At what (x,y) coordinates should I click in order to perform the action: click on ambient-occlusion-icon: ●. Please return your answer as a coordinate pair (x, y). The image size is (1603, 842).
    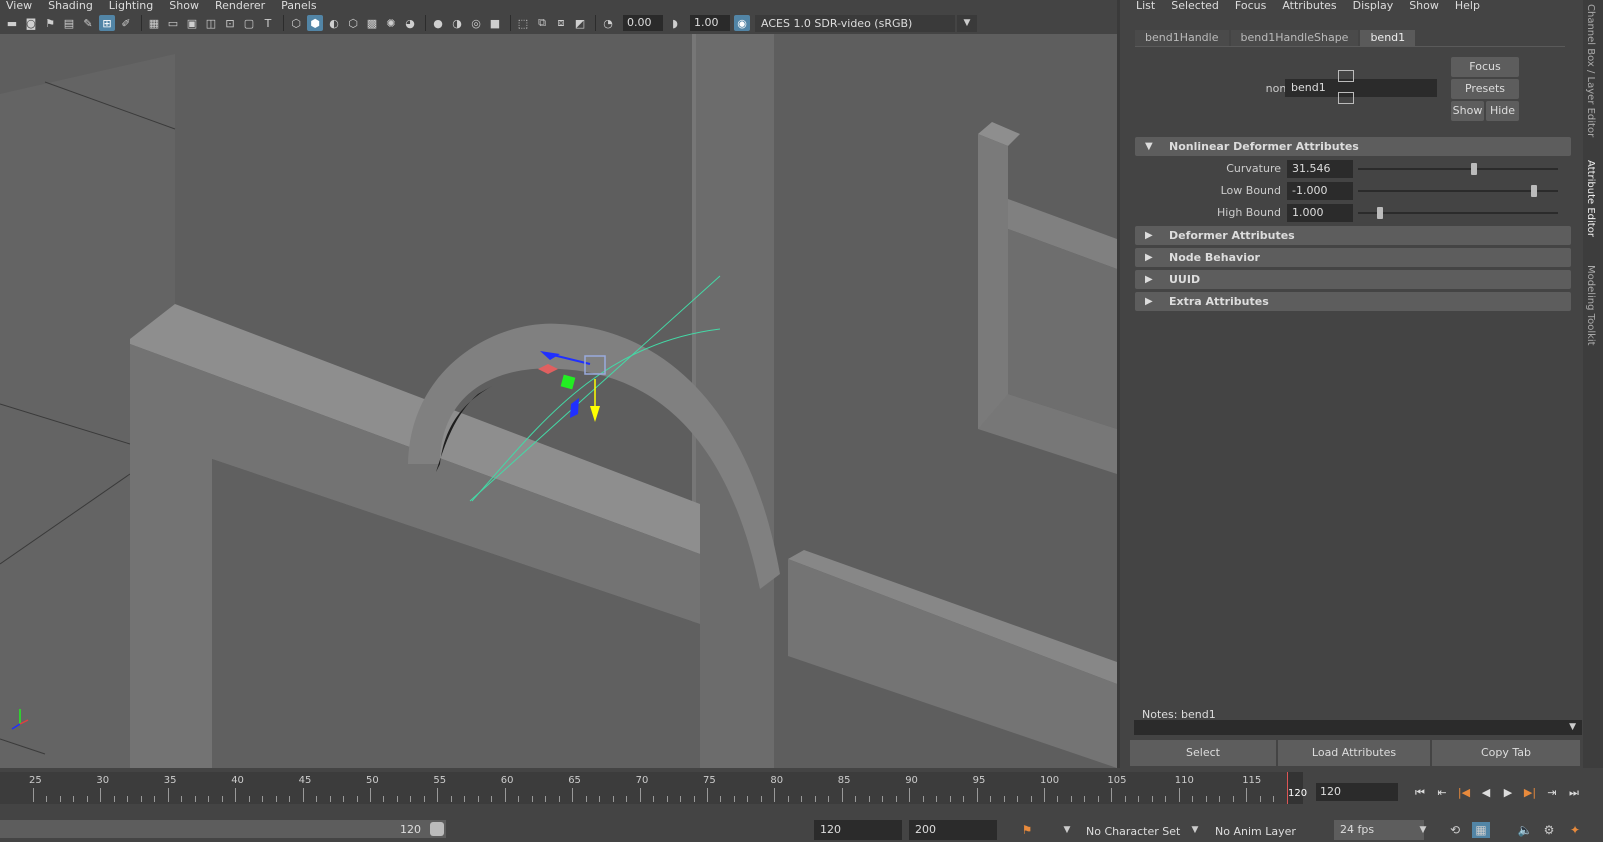
    Looking at the image, I should click on (438, 23).